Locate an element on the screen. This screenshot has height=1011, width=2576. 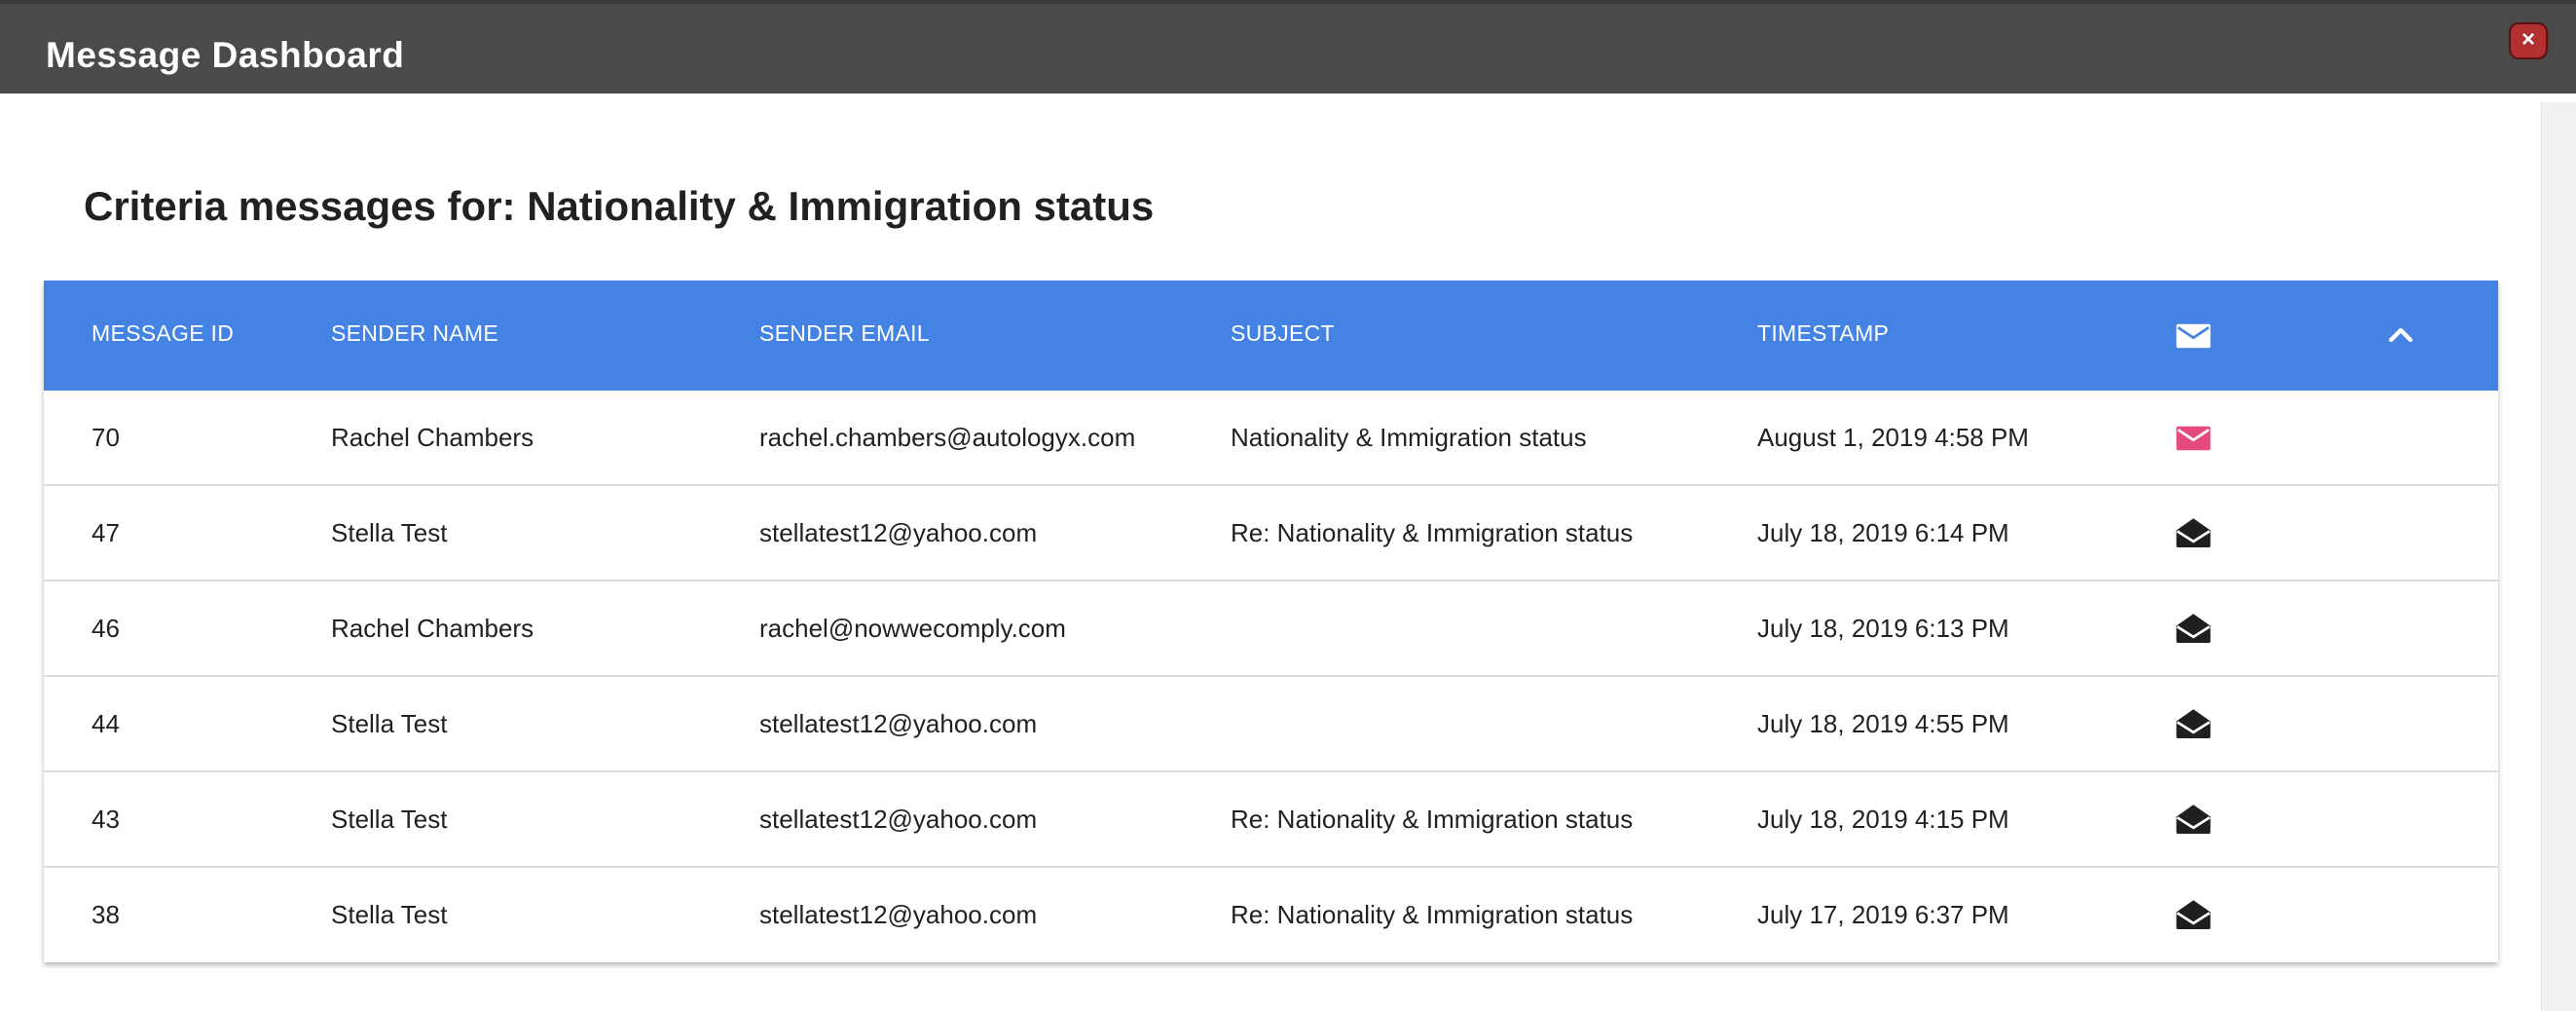
cell-message-id: 47 is located at coordinates (106, 532).